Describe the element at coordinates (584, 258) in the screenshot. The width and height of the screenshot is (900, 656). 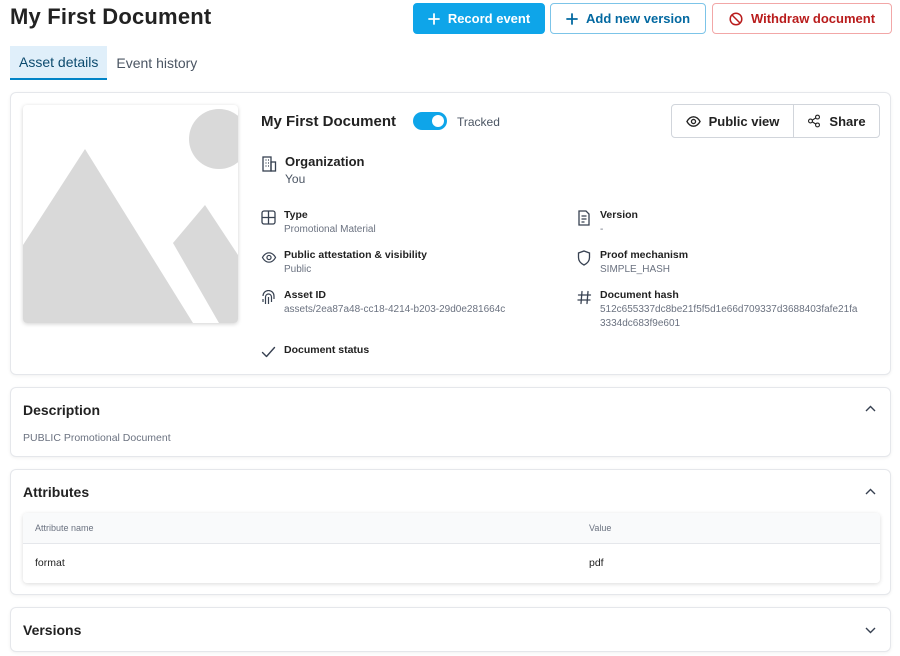
I see `shield-icon` at that location.